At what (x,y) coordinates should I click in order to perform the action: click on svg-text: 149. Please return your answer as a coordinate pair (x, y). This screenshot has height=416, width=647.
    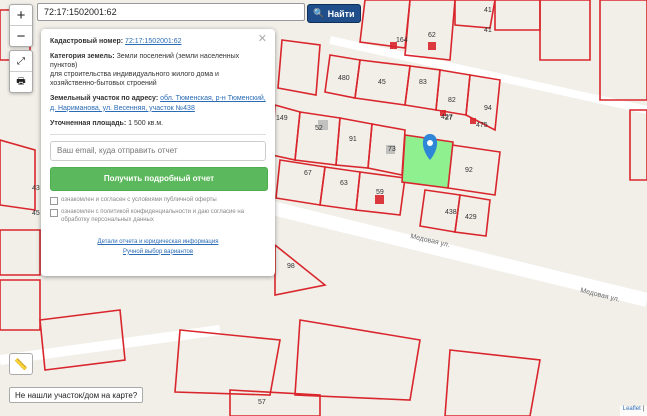
    Looking at the image, I should click on (282, 118).